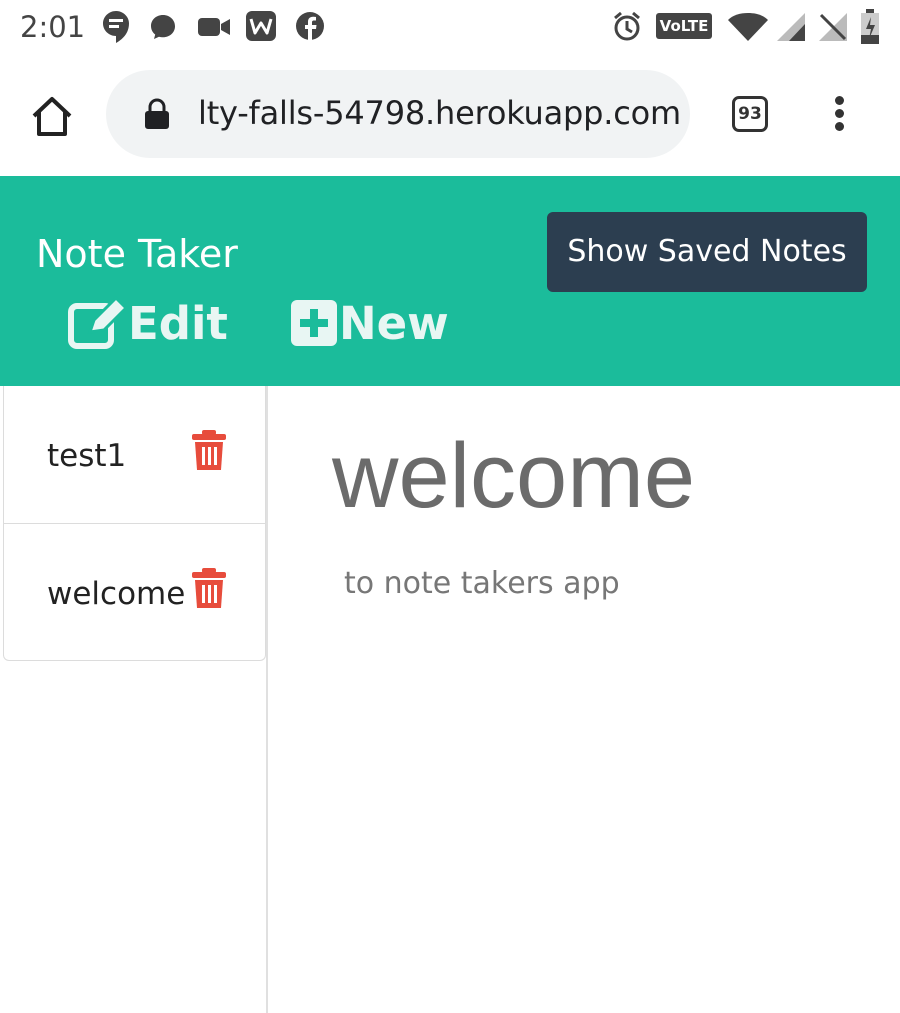 The height and width of the screenshot is (1013, 900). I want to click on url-text: lty-falls-54798.herokuapp.com, so click(439, 113).